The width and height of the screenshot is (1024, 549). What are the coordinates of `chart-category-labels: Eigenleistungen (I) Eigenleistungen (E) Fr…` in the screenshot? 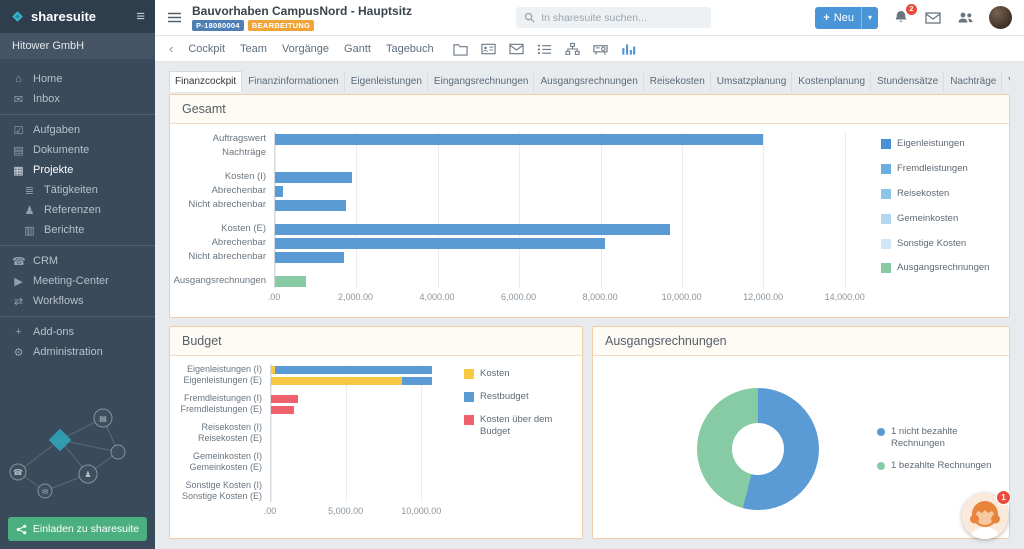 It's located at (225, 449).